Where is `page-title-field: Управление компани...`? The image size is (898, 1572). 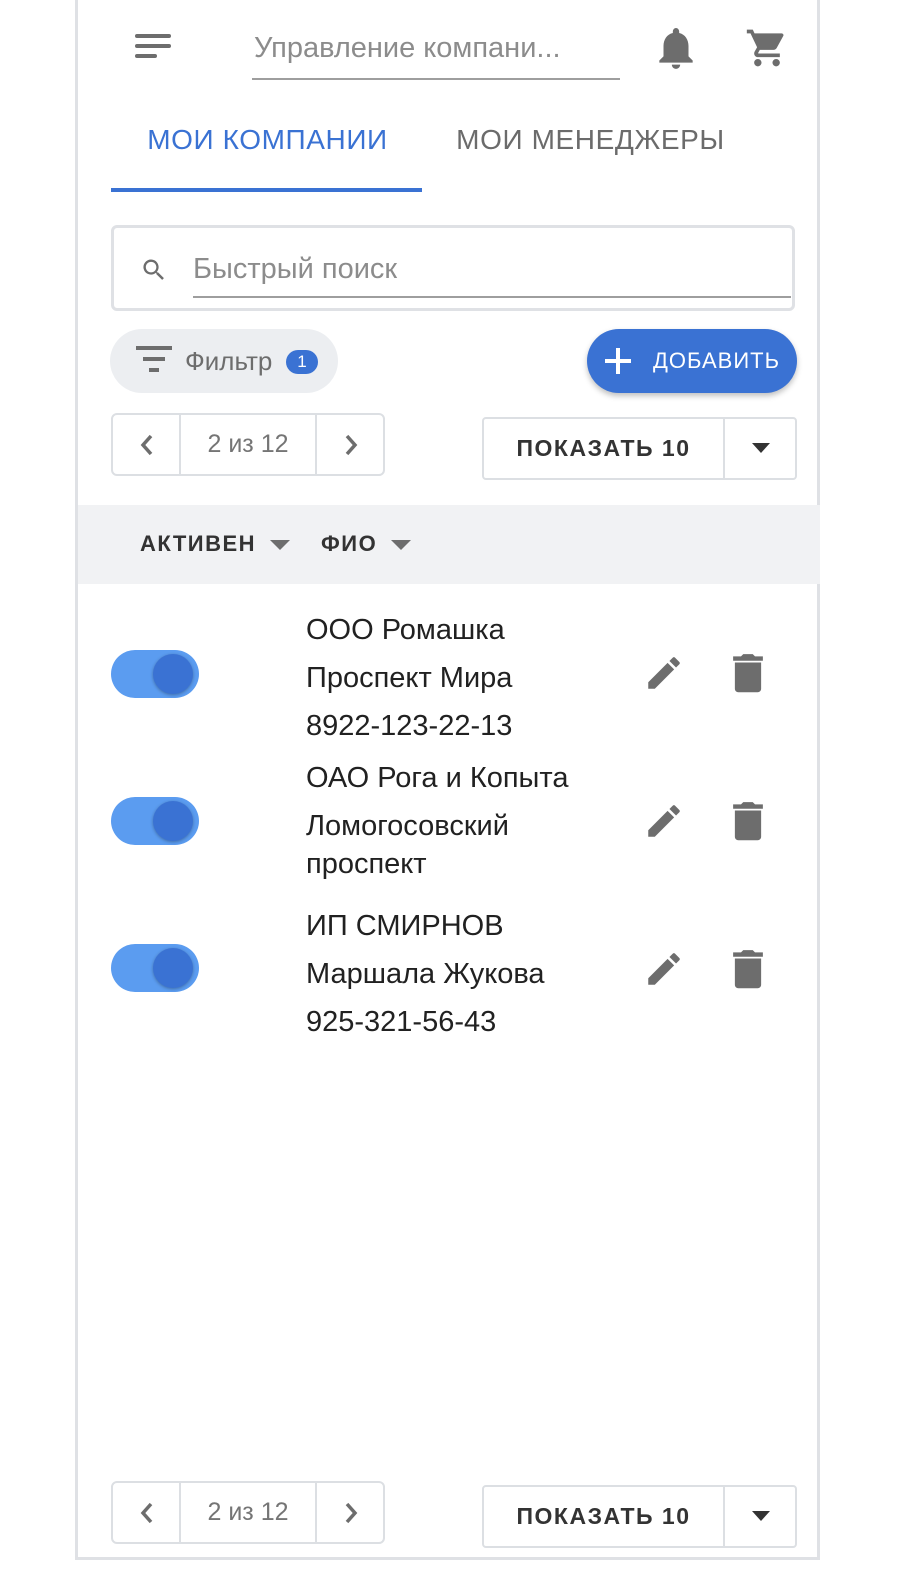 page-title-field: Управление компани... is located at coordinates (436, 53).